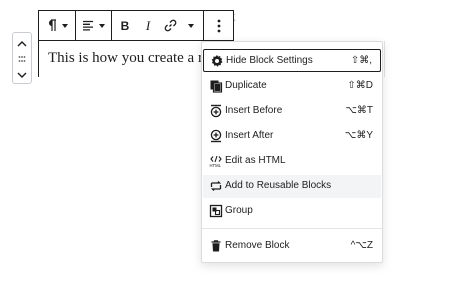 This screenshot has width=474, height=281. Describe the element at coordinates (255, 160) in the screenshot. I see `menu-item-label: Edit as HTML` at that location.